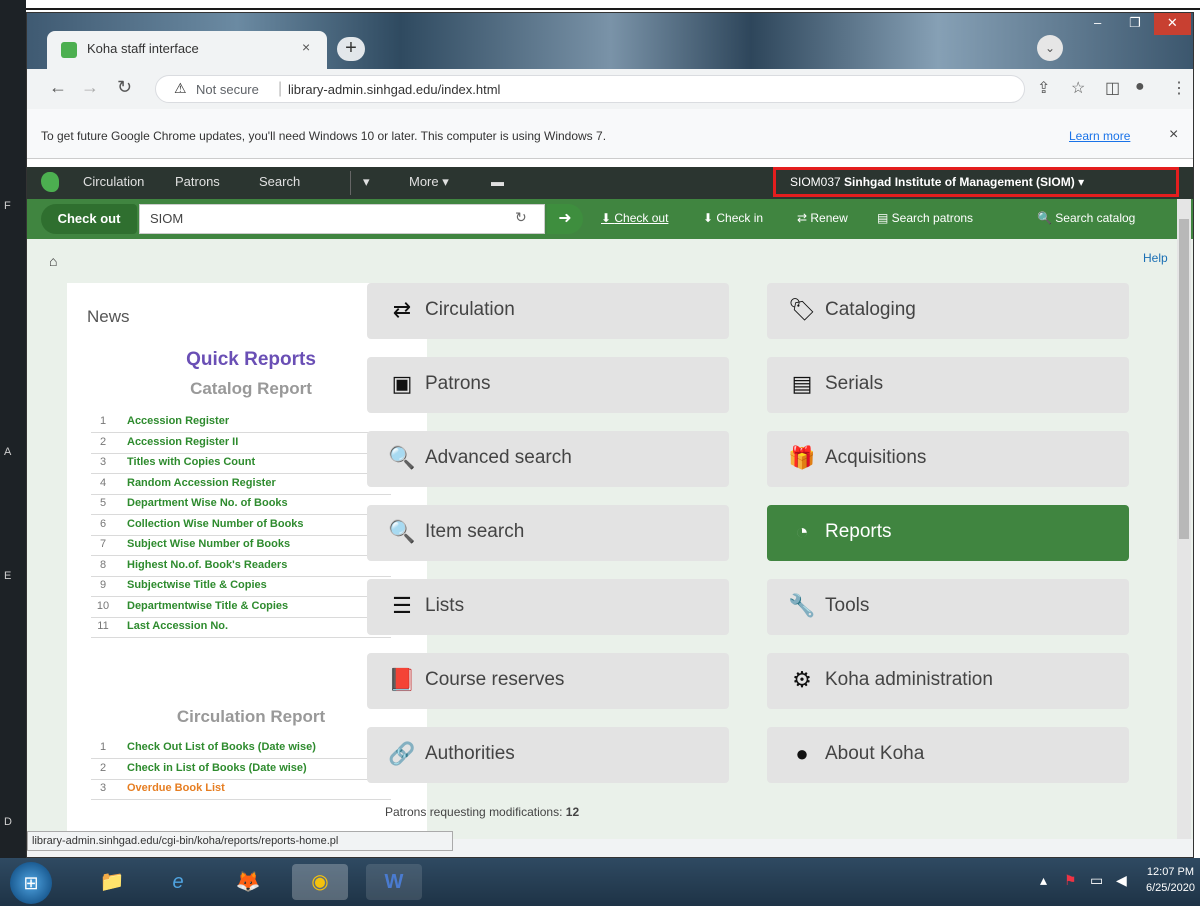 The height and width of the screenshot is (906, 1200). Describe the element at coordinates (548, 311) in the screenshot. I see `tile-circulation: ⇄ Circulation` at that location.